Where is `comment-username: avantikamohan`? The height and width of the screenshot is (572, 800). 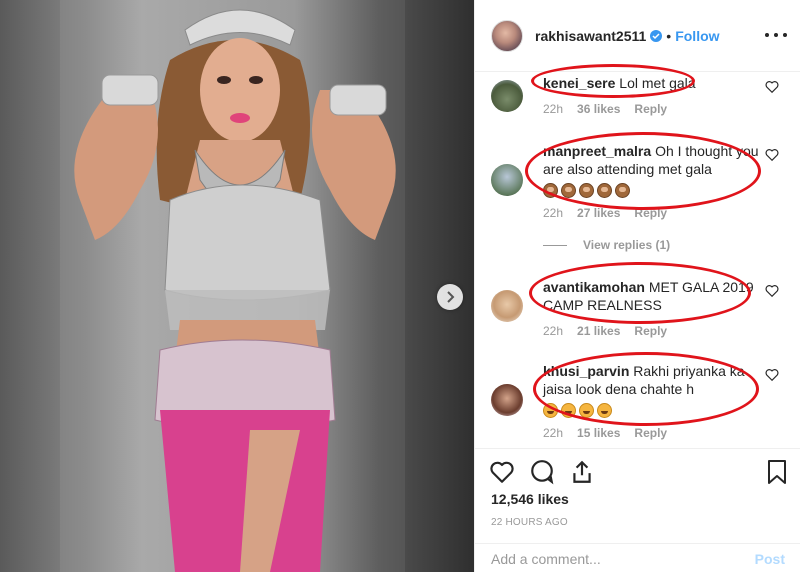 comment-username: avantikamohan is located at coordinates (594, 287).